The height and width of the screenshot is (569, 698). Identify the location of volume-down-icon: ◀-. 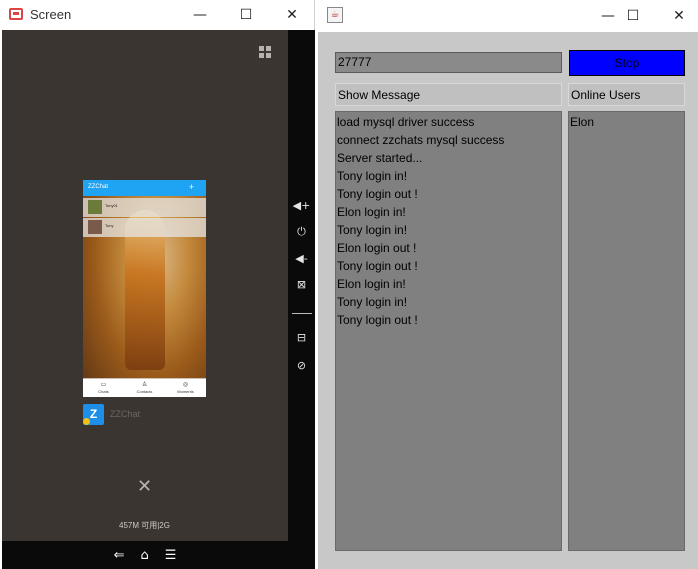
(301, 258).